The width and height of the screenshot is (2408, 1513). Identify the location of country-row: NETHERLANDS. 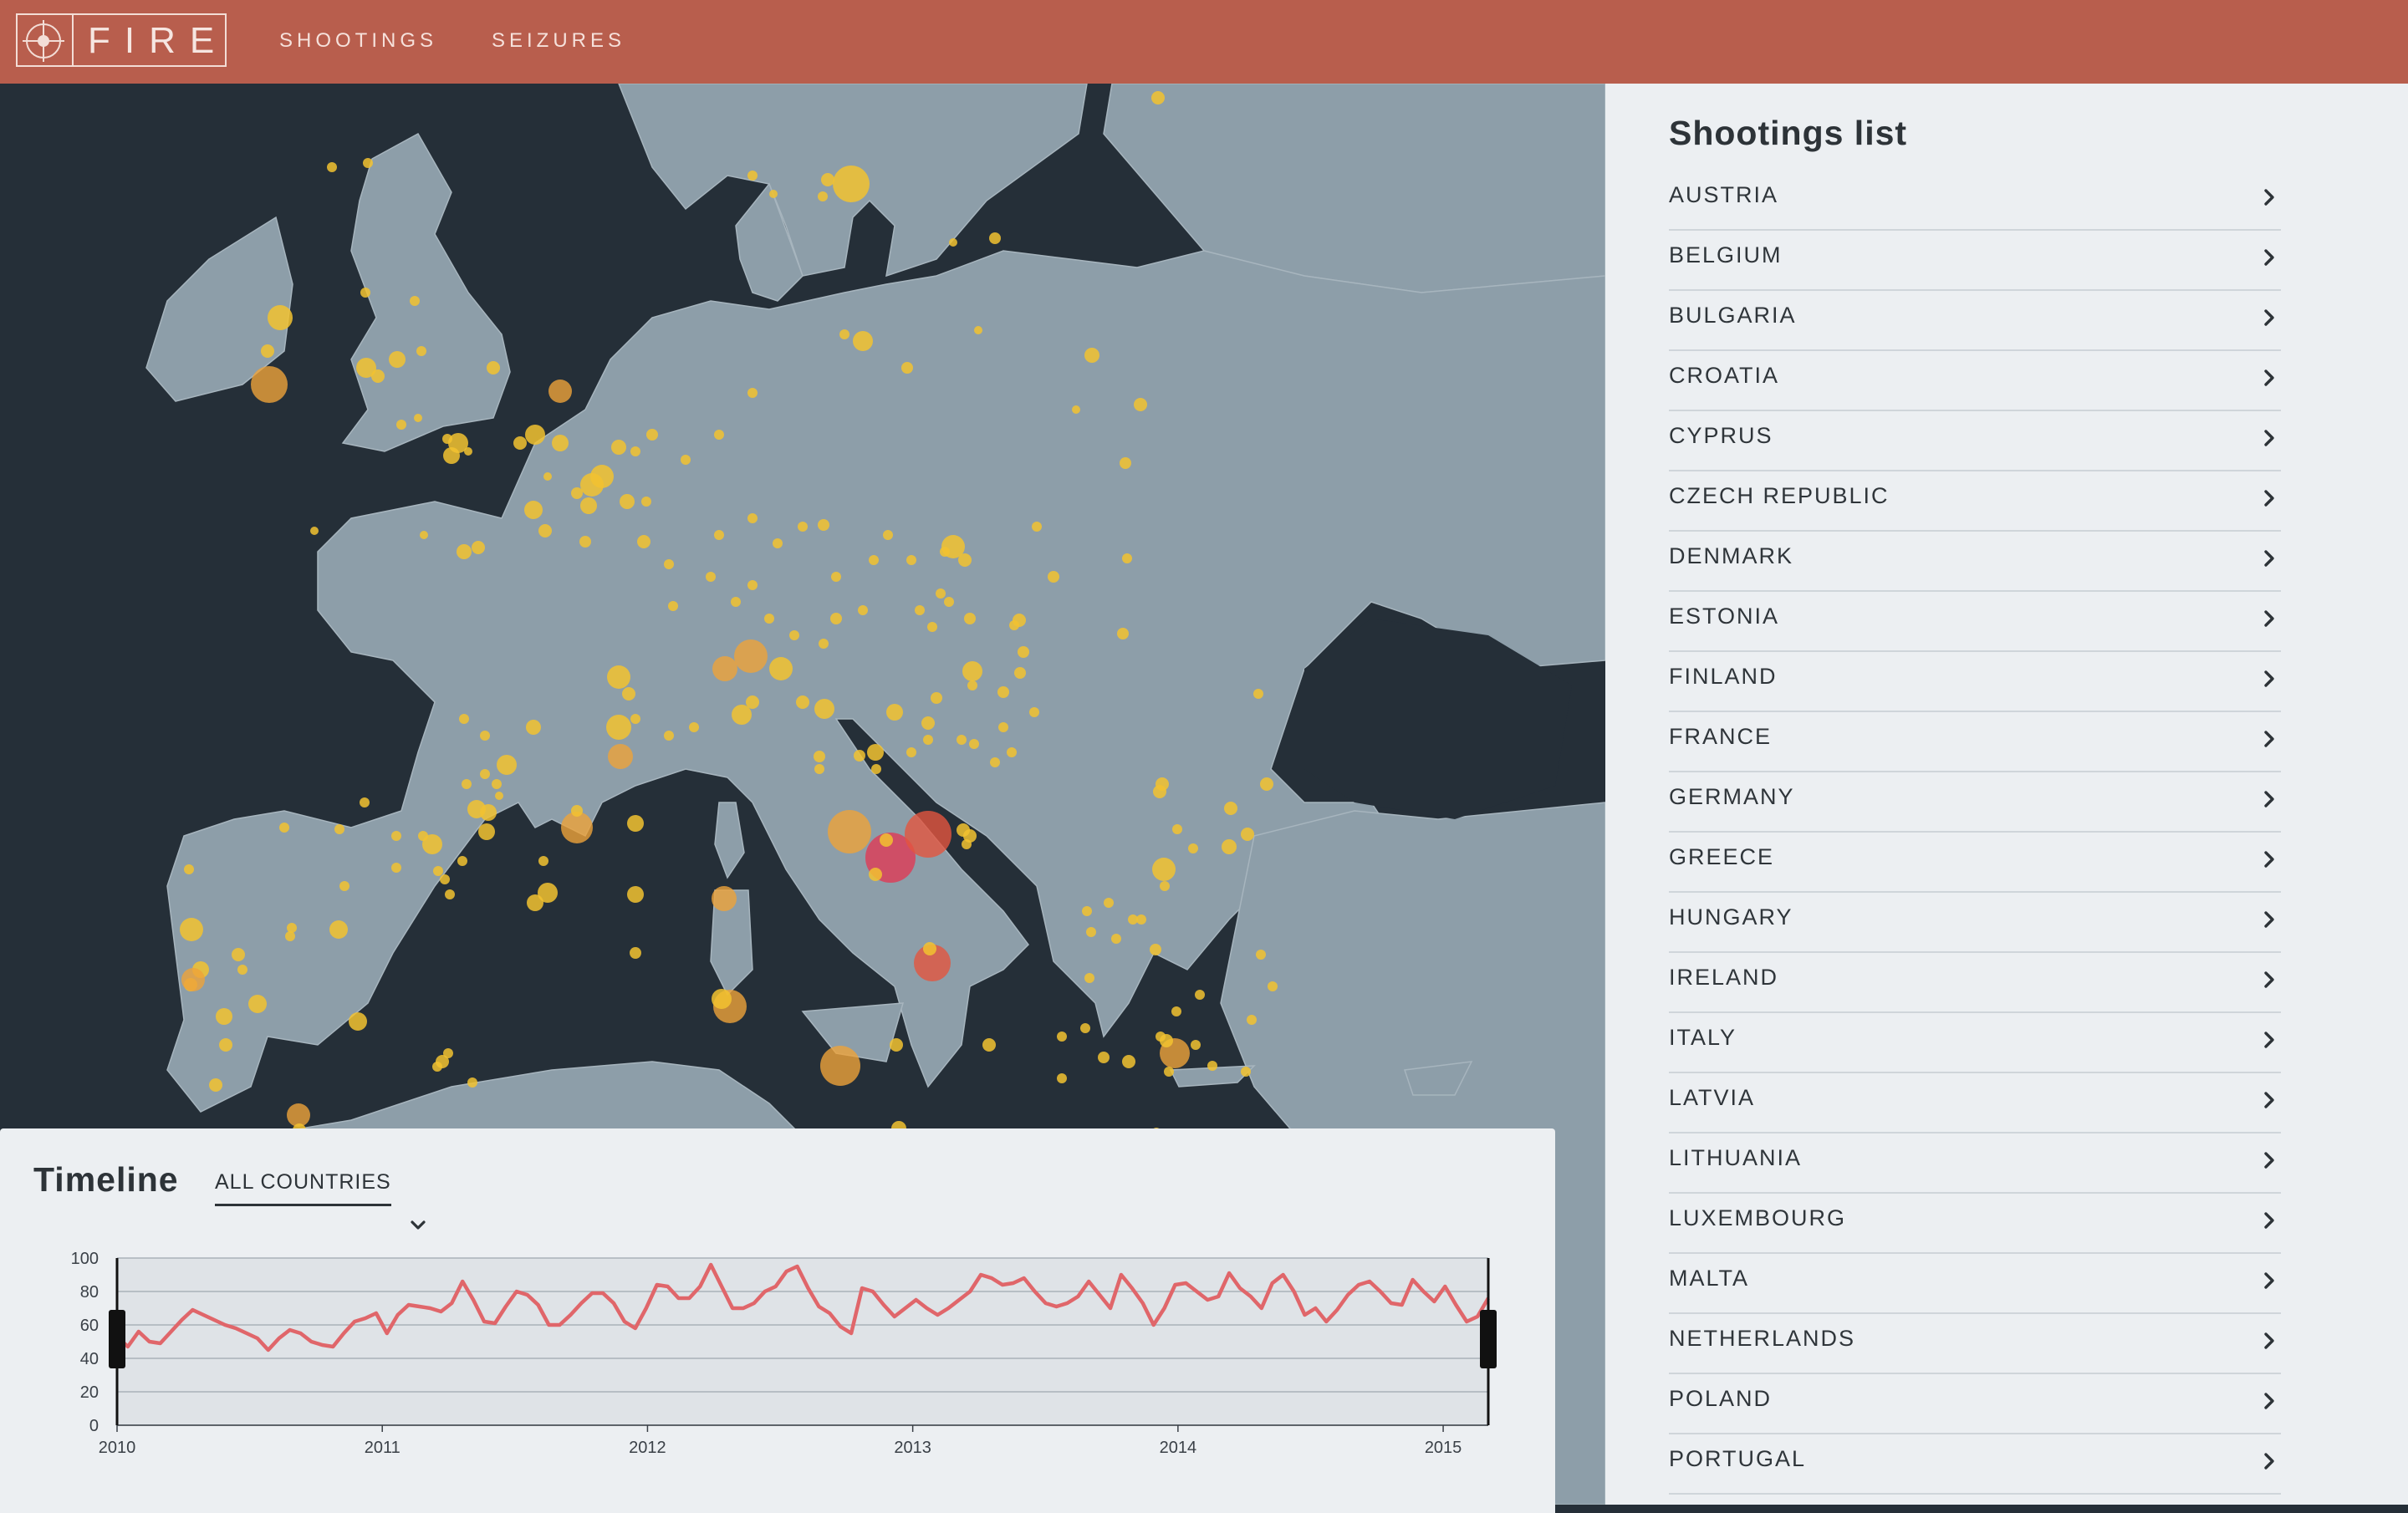
(1975, 1344).